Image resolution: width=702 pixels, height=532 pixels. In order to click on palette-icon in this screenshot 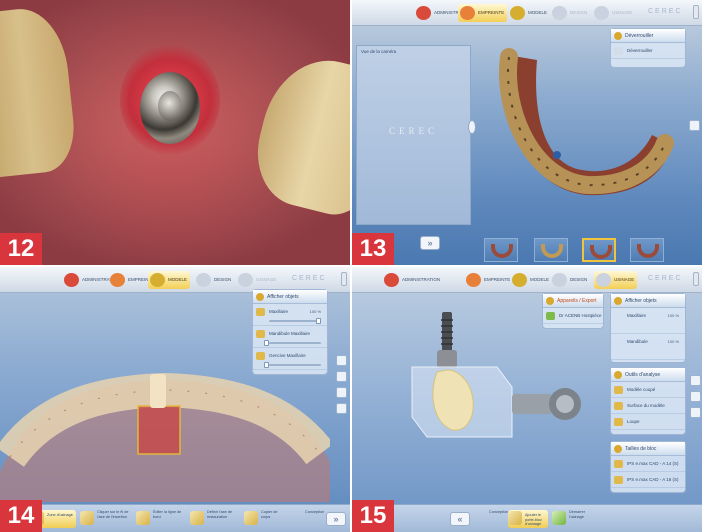, I will do `click(694, 125)`.